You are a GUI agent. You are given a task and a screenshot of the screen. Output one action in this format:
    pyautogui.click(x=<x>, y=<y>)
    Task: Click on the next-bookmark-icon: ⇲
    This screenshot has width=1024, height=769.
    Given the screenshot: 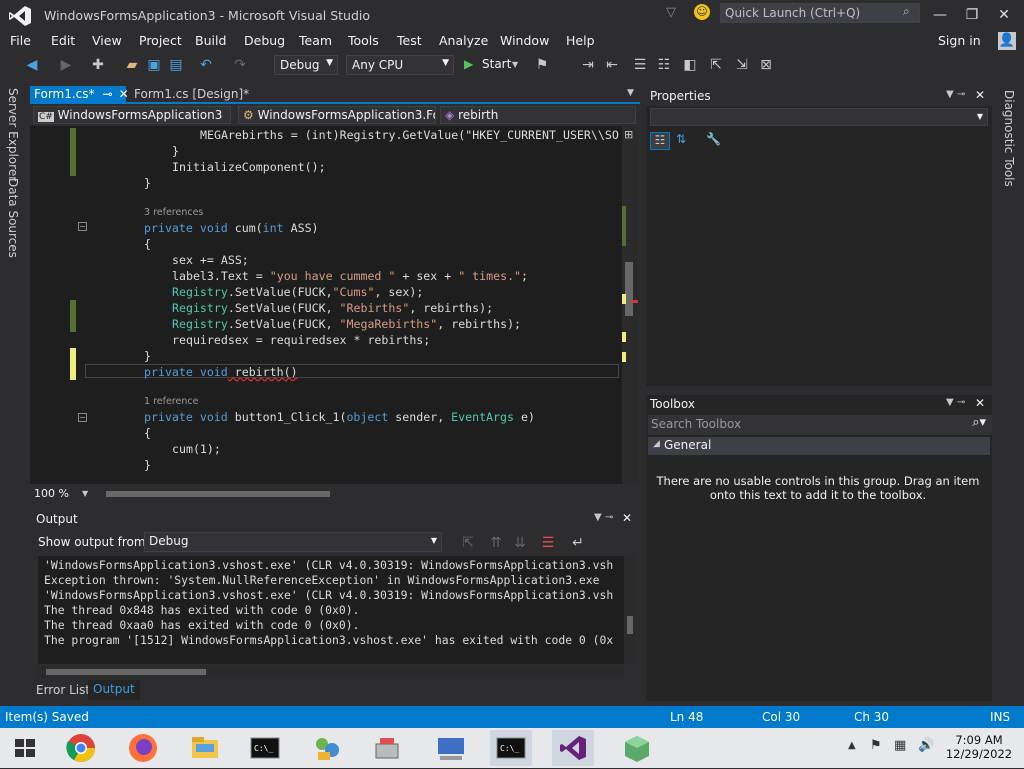 What is the action you would take?
    pyautogui.click(x=742, y=65)
    